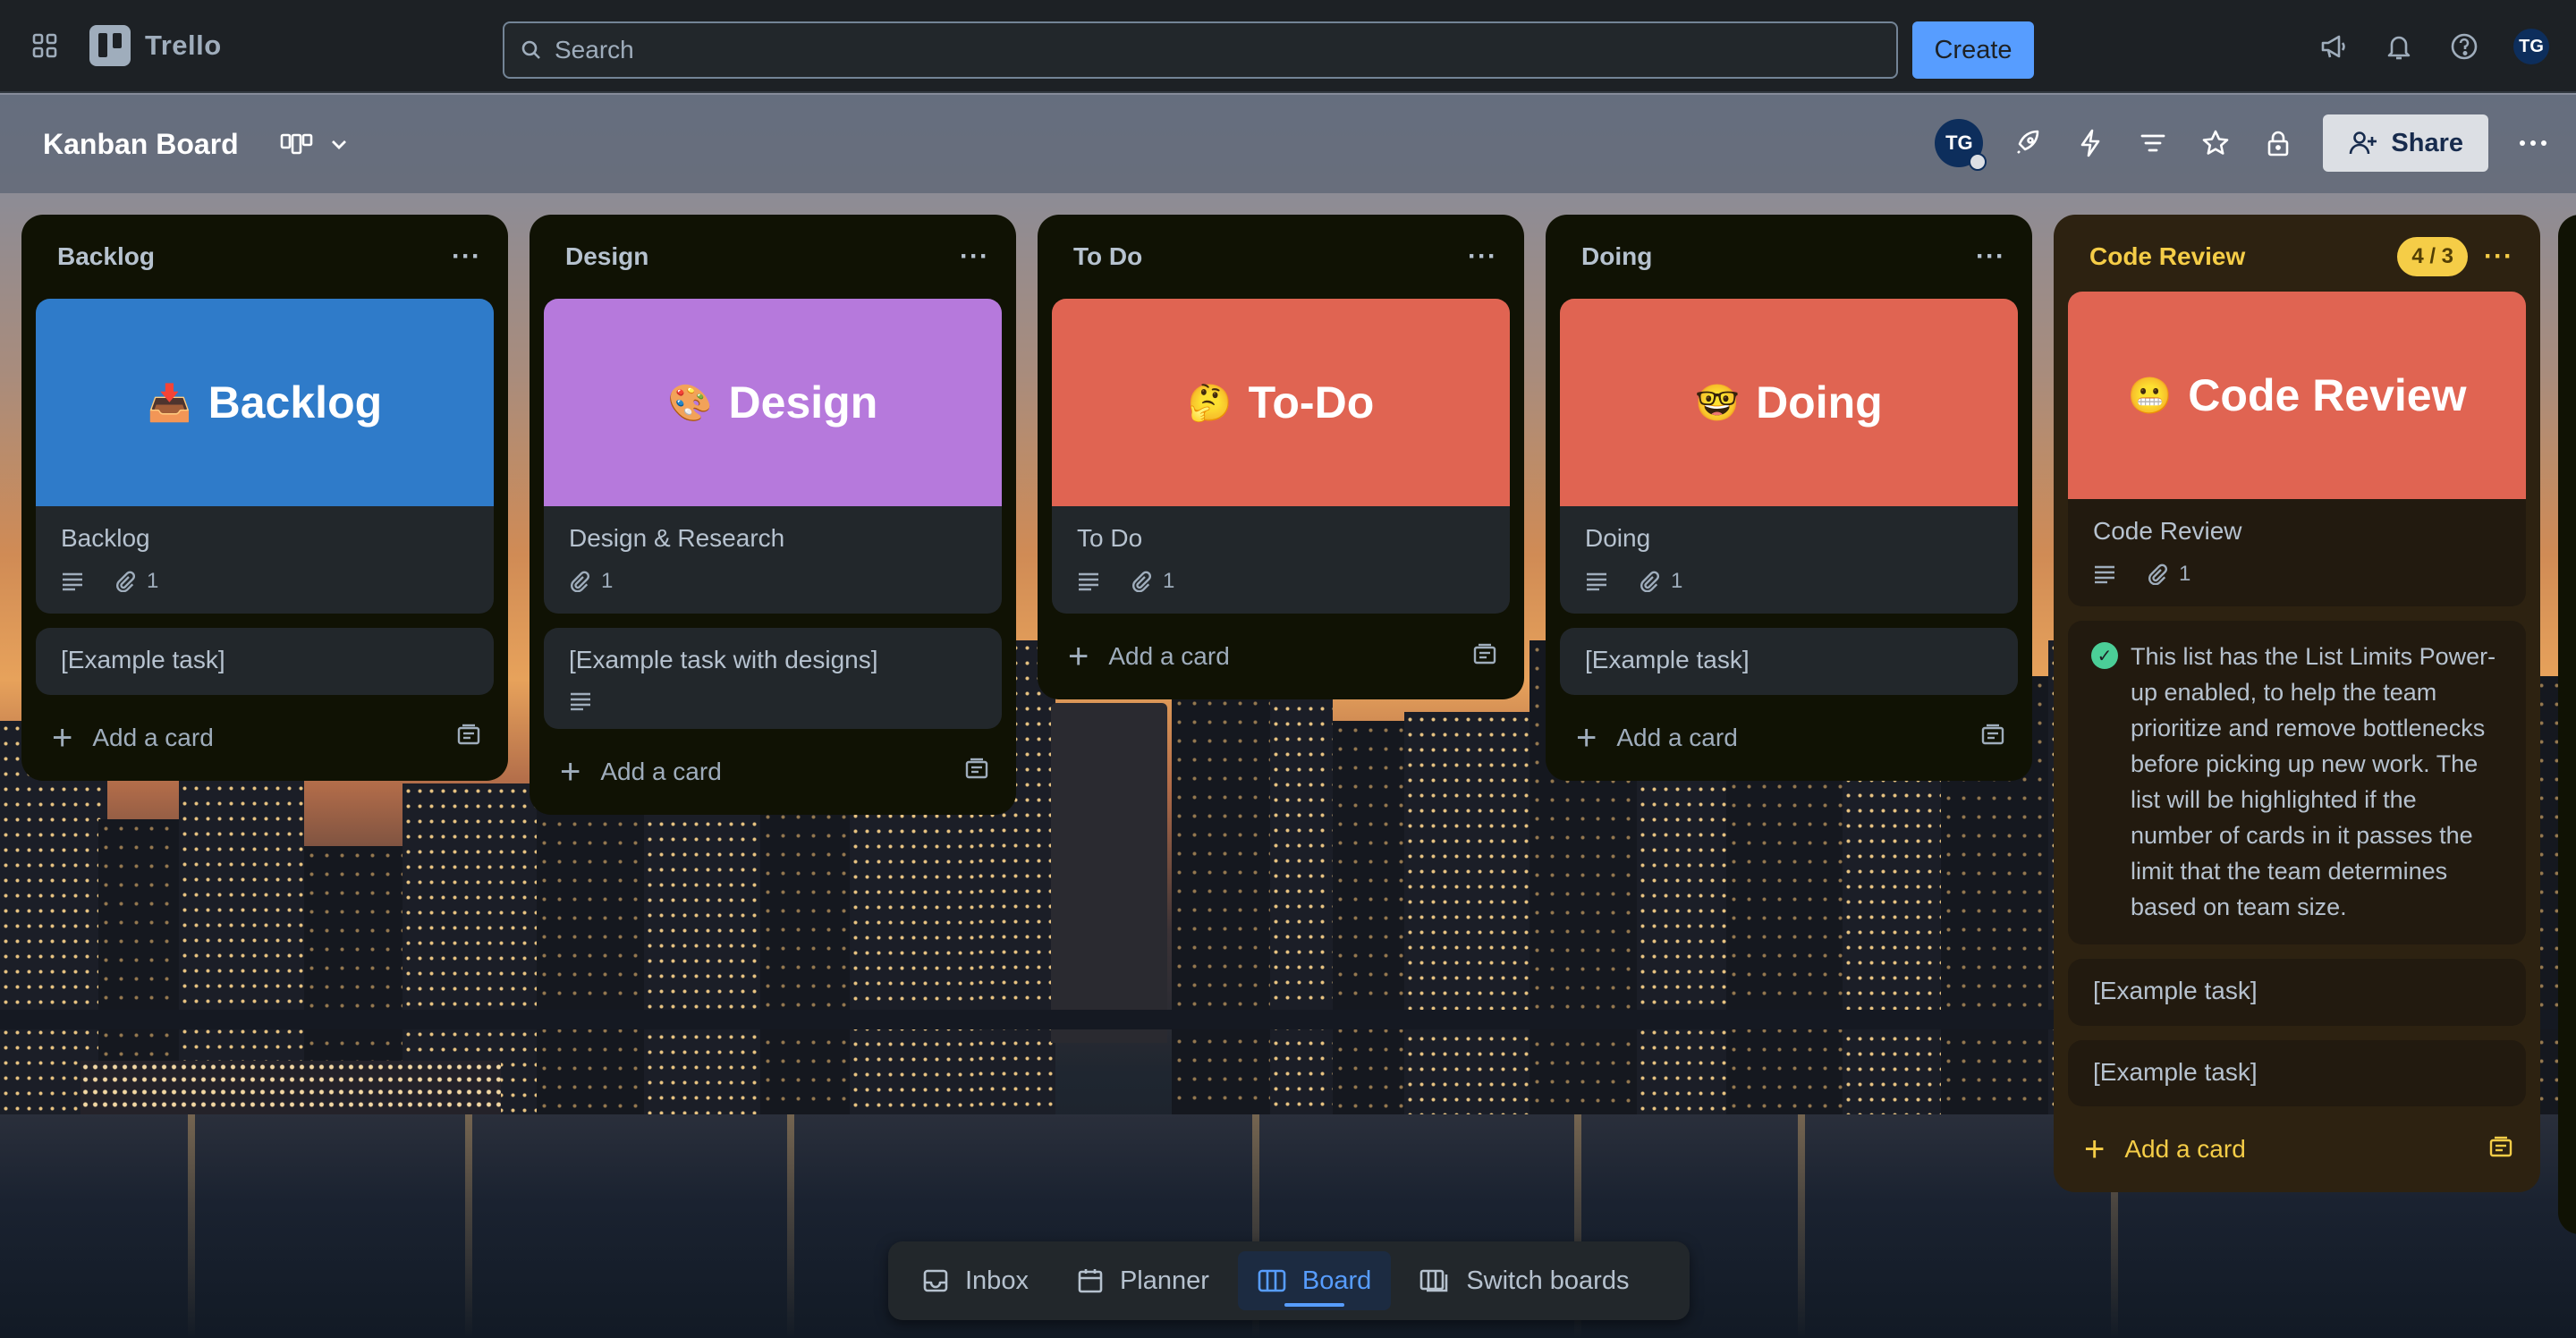 The width and height of the screenshot is (2576, 1338). I want to click on inbox-tray-icon: 📥, so click(169, 403).